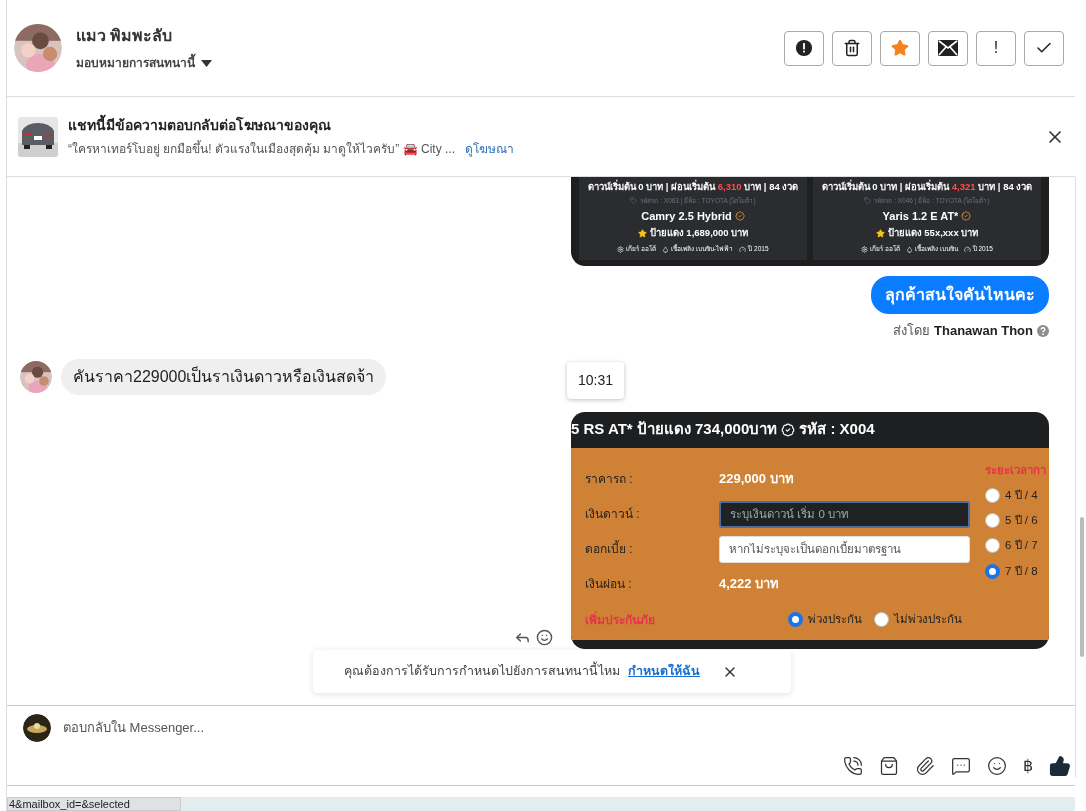  What do you see at coordinates (686, 216) in the screenshot?
I see `car-model: Camry 2.5 Hybrid` at bounding box center [686, 216].